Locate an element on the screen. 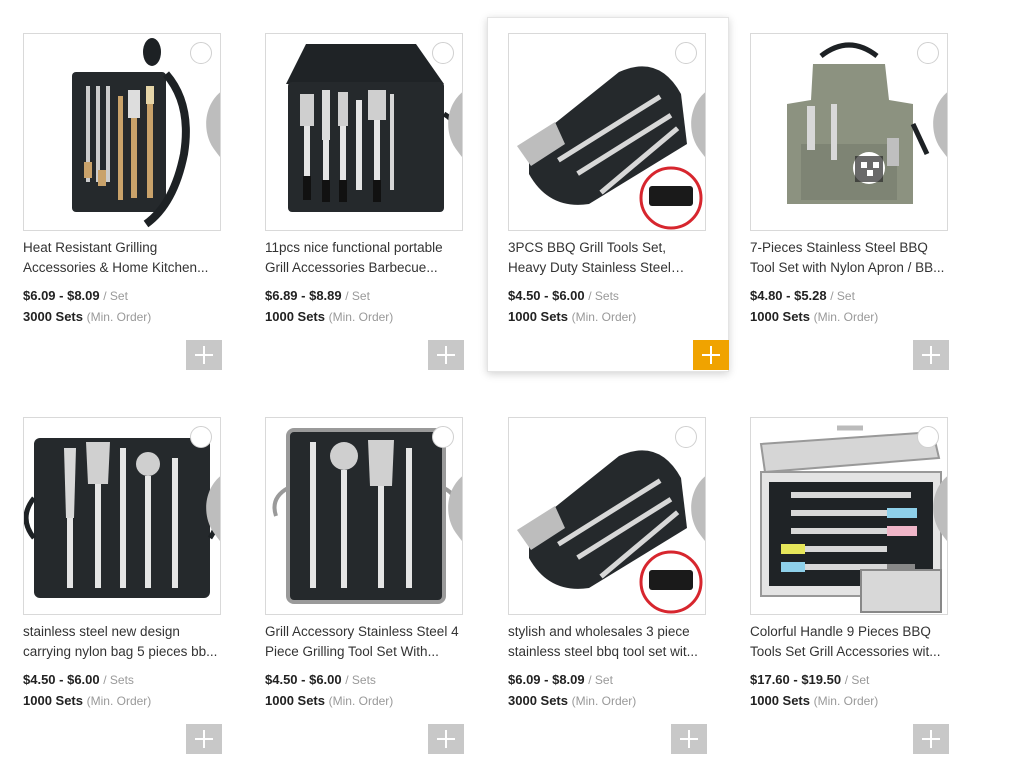 The image size is (1027, 768). price-amount: $6.89 - $8.89 is located at coordinates (303, 295).